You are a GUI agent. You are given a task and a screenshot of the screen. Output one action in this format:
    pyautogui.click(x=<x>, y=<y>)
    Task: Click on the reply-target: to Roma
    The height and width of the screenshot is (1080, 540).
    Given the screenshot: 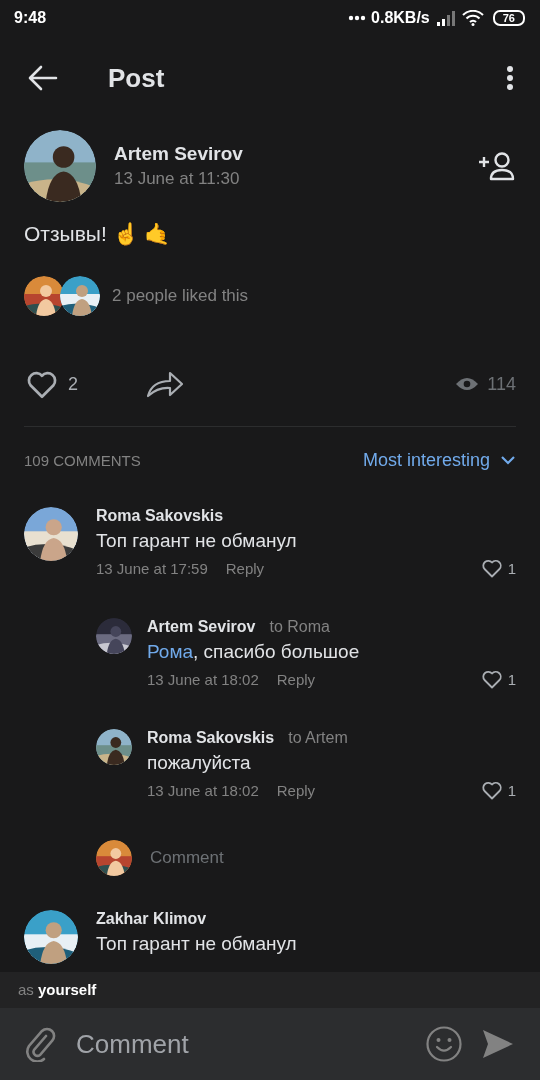 What is the action you would take?
    pyautogui.click(x=299, y=627)
    